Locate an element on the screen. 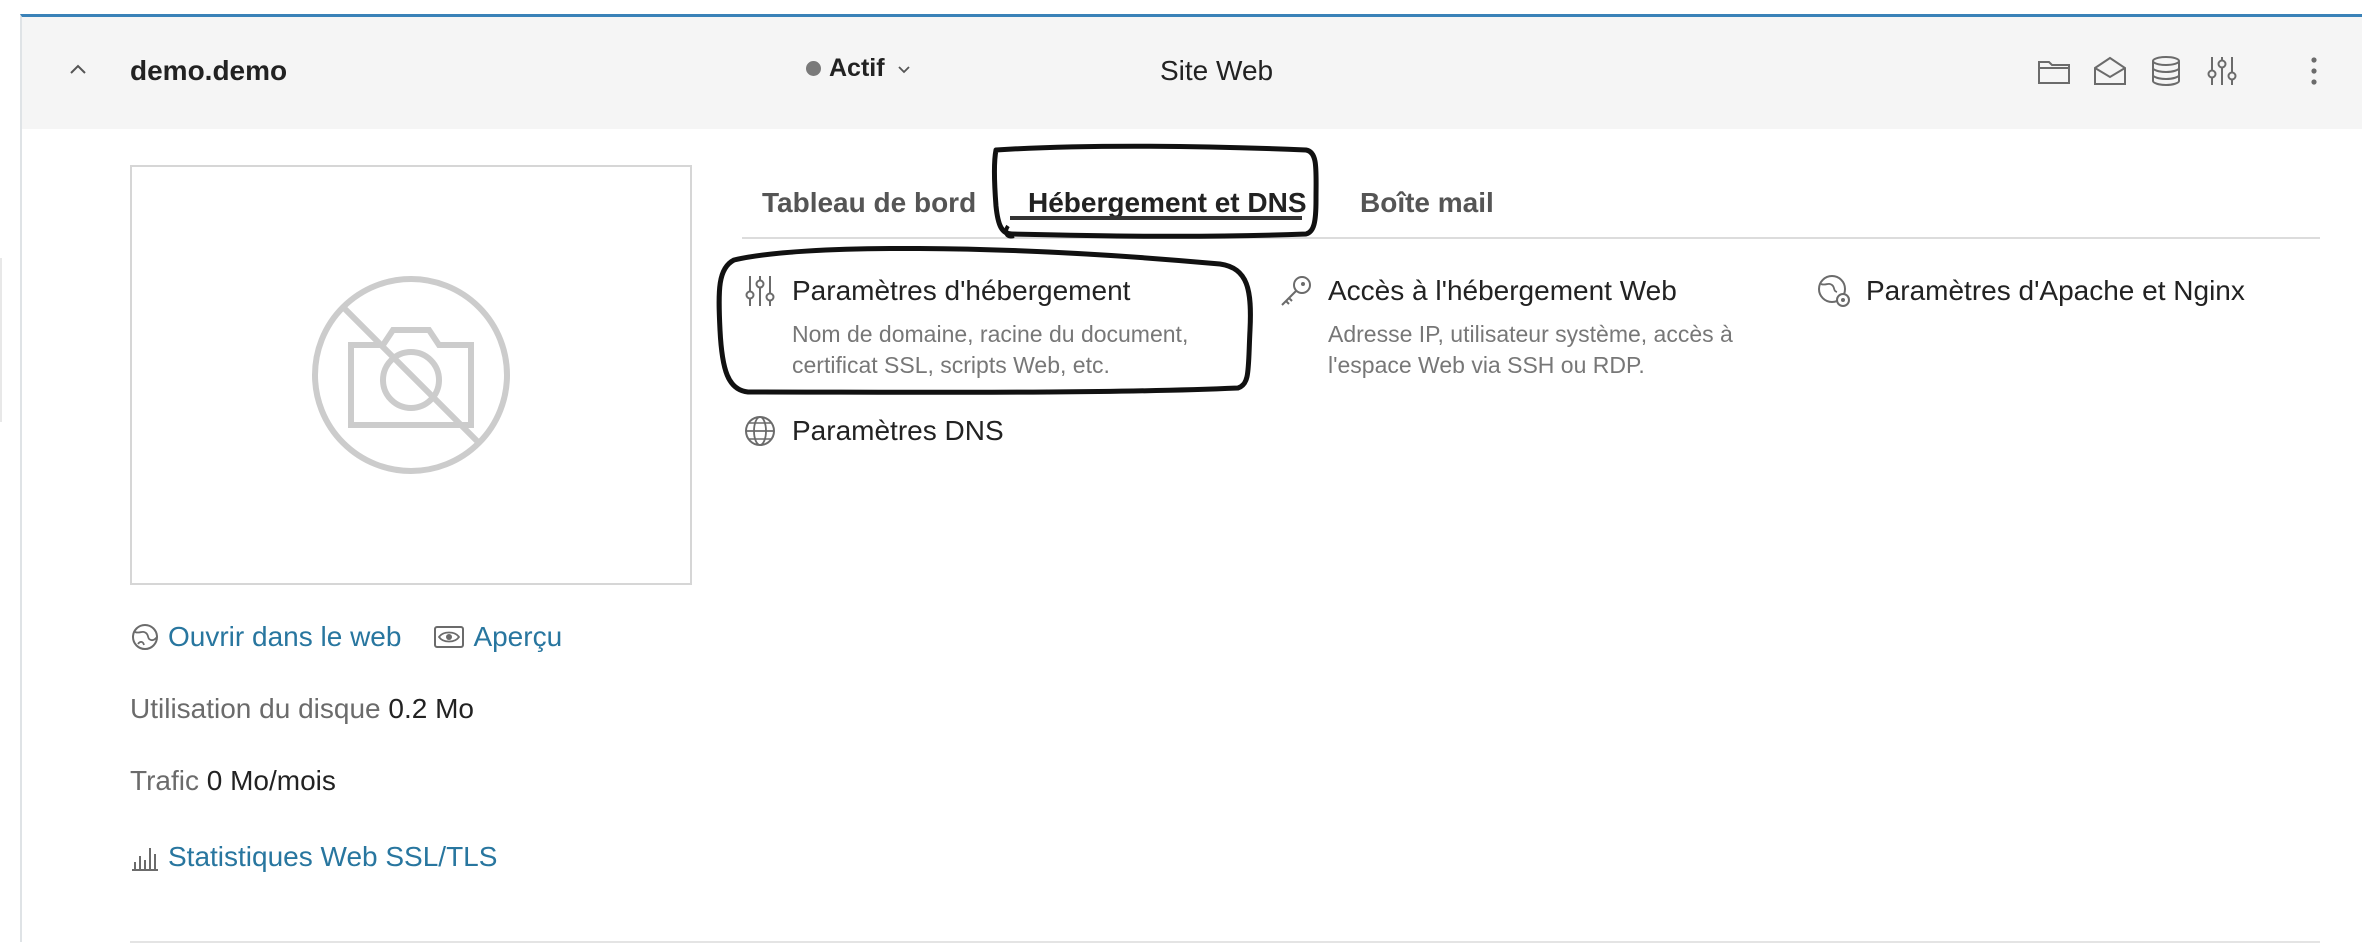  preview-links: Ouvrir dans le web Aperçu is located at coordinates (346, 637).